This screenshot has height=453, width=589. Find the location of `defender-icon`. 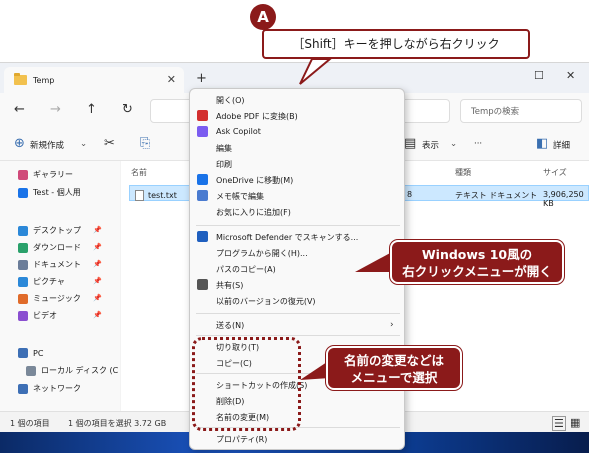

defender-icon is located at coordinates (202, 236).